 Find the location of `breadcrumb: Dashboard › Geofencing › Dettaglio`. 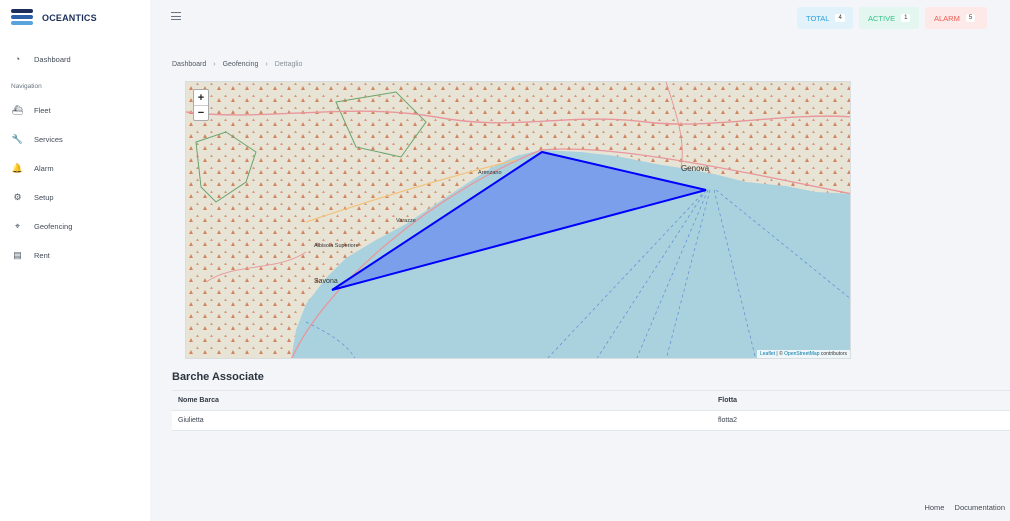

breadcrumb: Dashboard › Geofencing › Dettaglio is located at coordinates (237, 64).